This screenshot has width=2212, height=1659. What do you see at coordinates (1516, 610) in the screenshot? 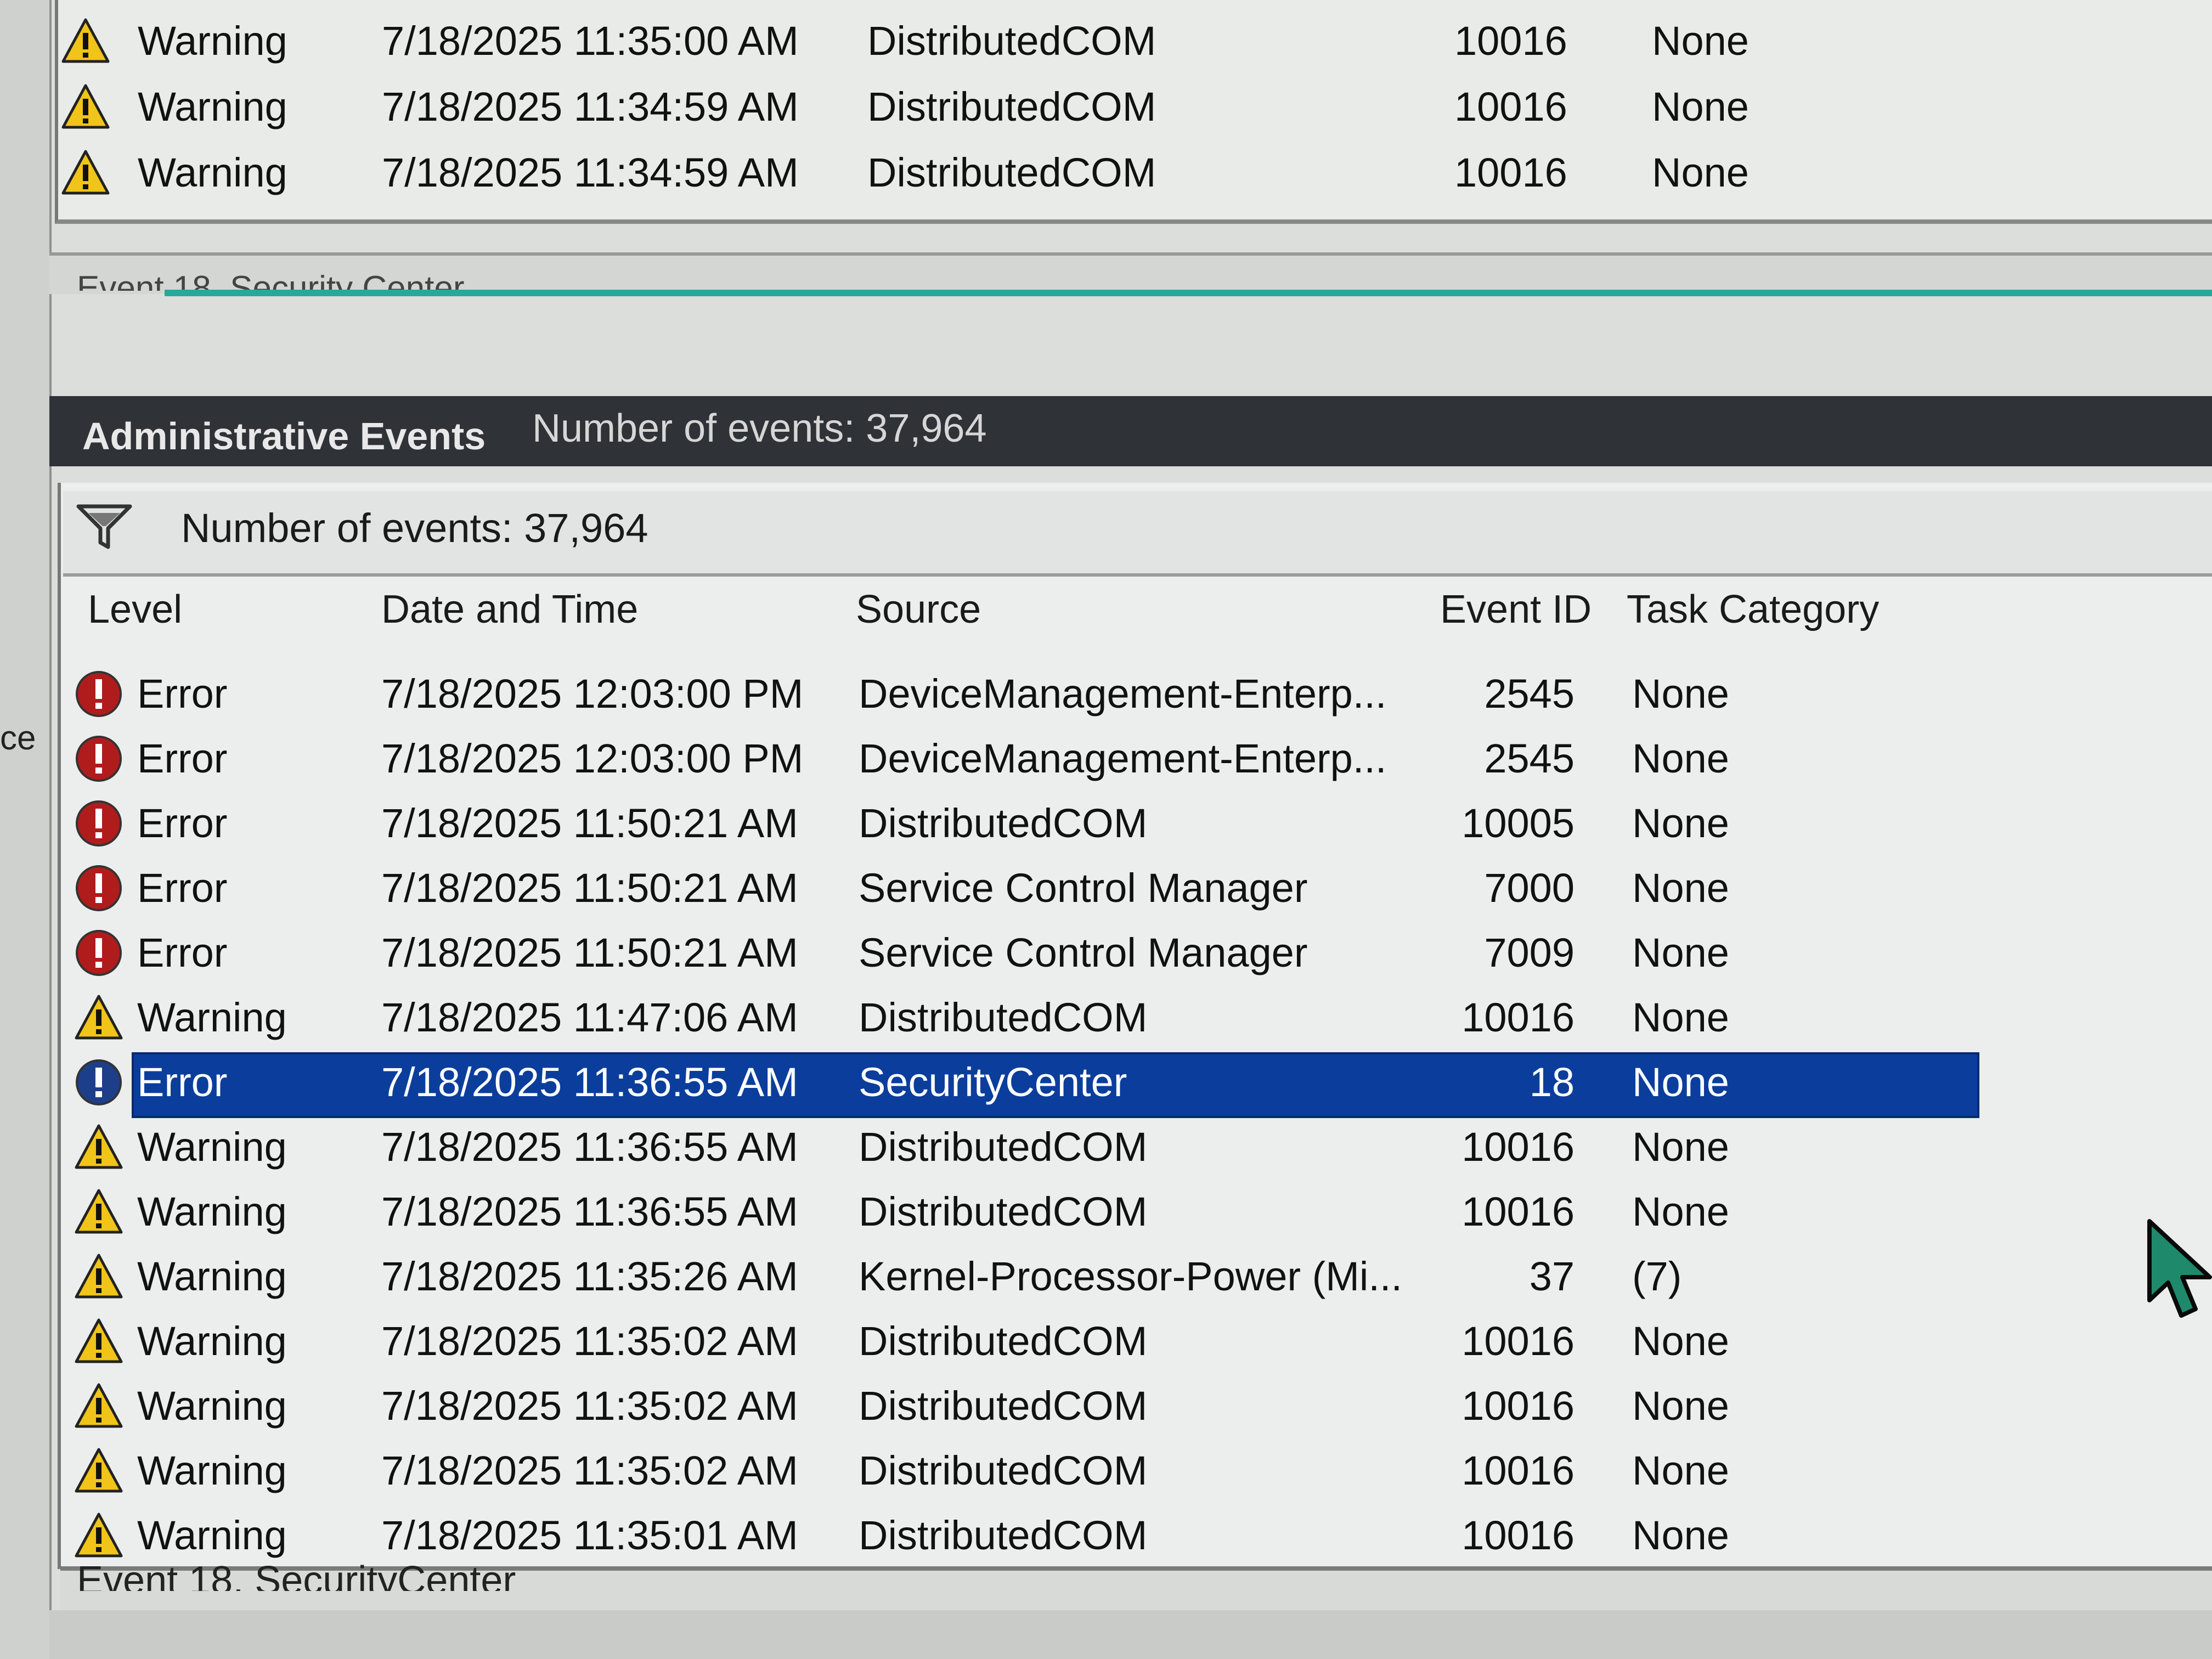
I see `column-header-event-id: Event ID` at bounding box center [1516, 610].